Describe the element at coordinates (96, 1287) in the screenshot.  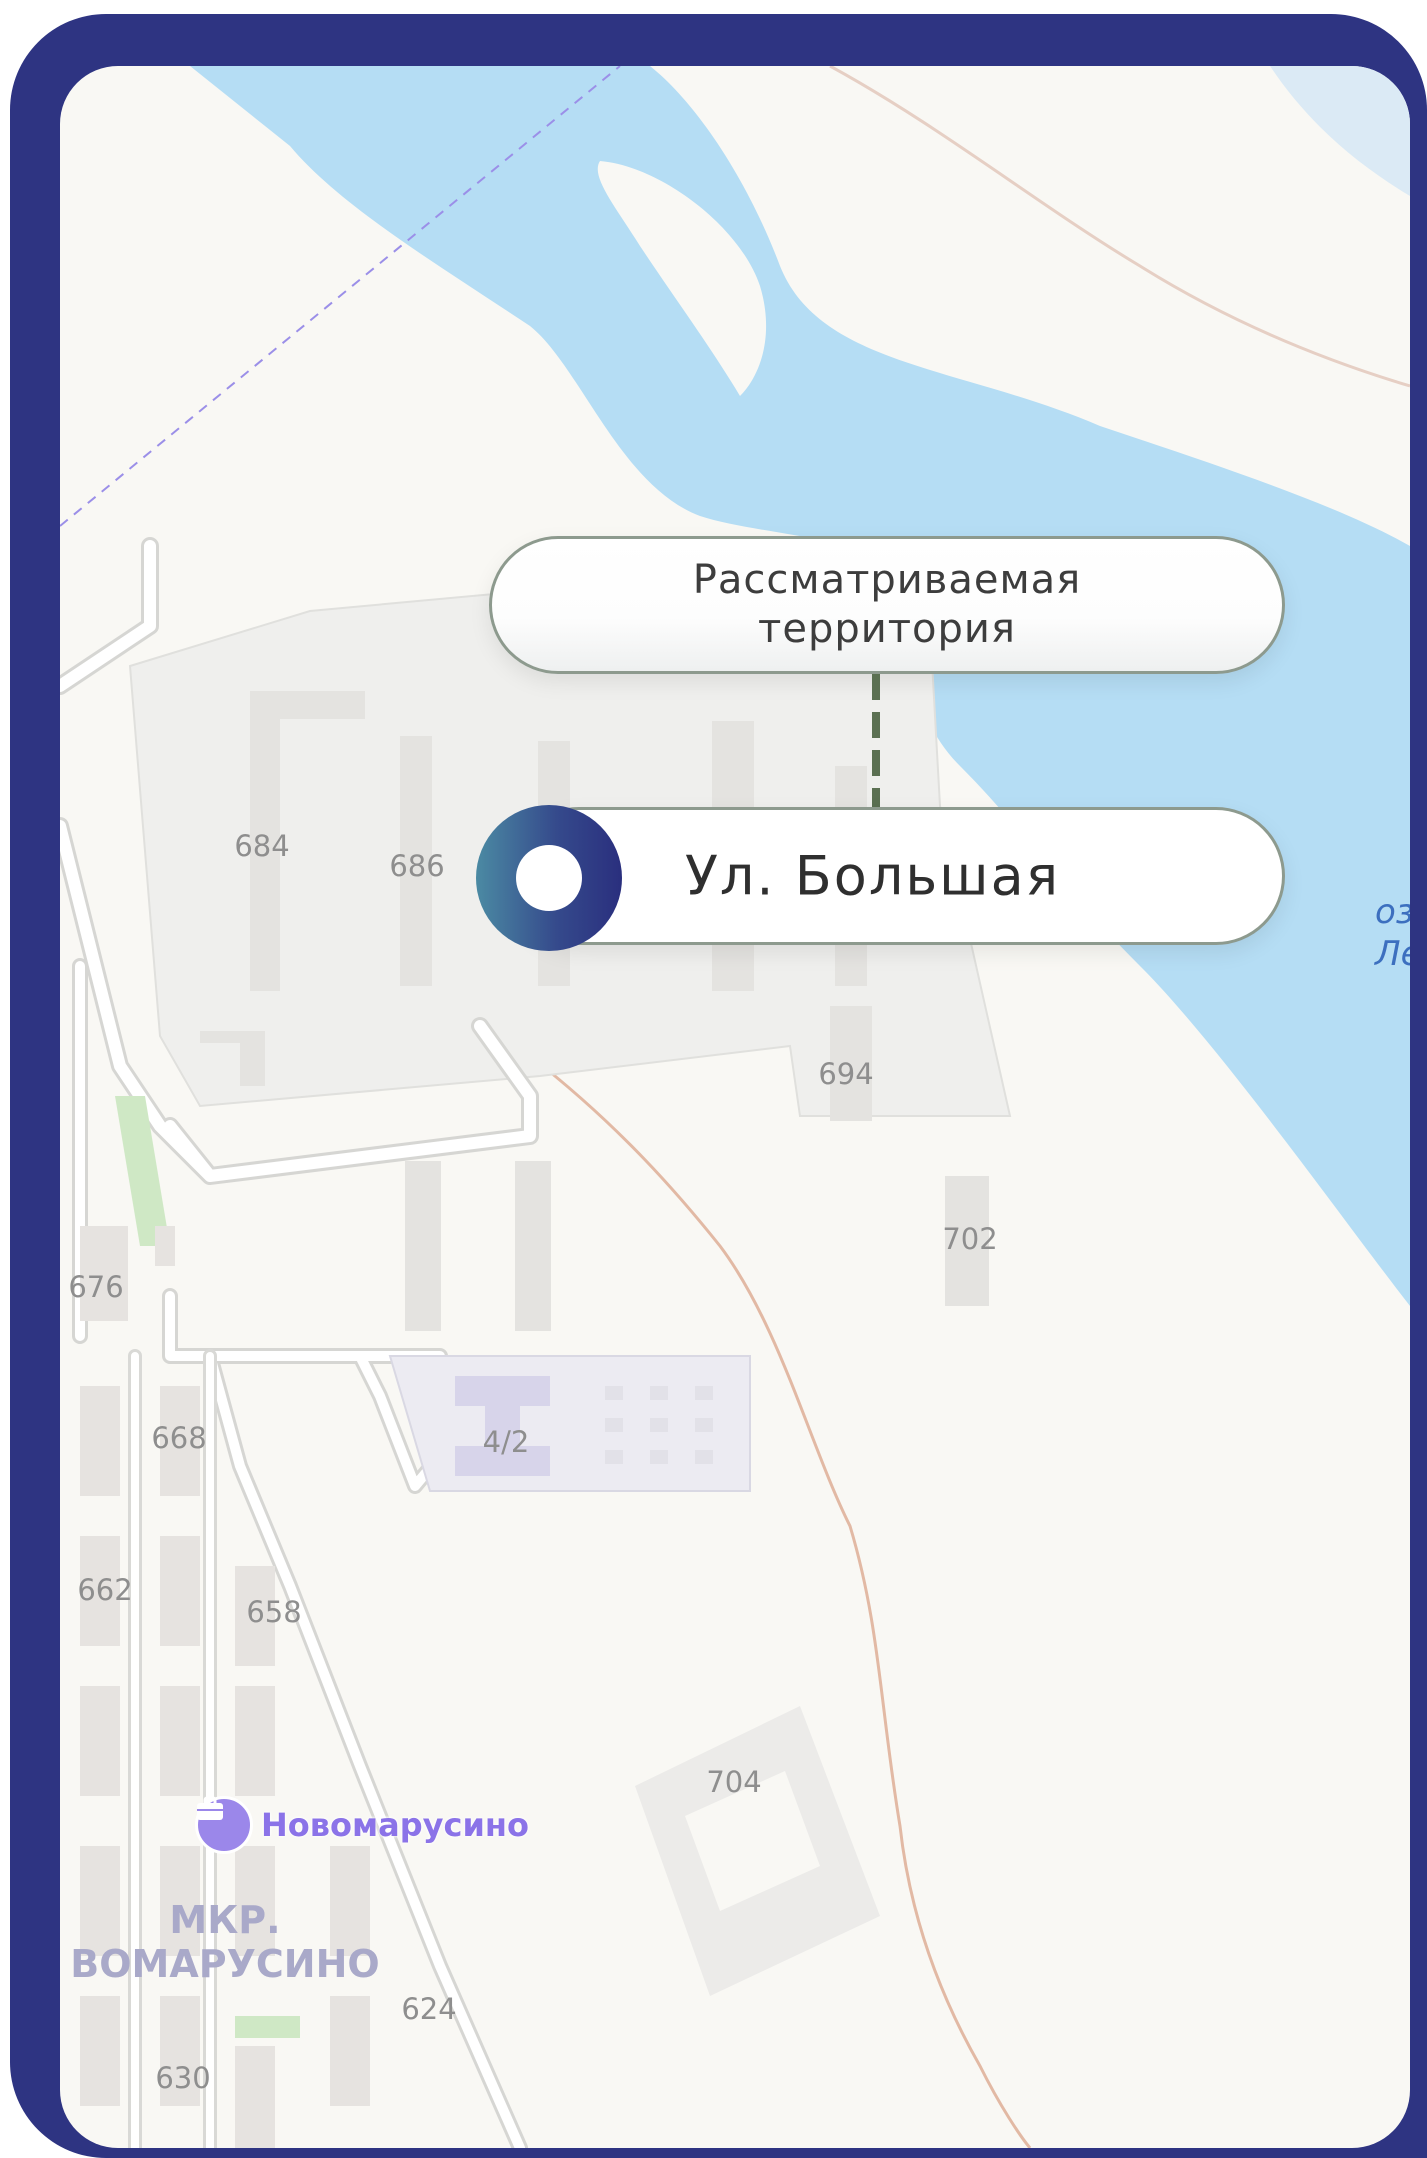
I see `building-label: 676` at that location.